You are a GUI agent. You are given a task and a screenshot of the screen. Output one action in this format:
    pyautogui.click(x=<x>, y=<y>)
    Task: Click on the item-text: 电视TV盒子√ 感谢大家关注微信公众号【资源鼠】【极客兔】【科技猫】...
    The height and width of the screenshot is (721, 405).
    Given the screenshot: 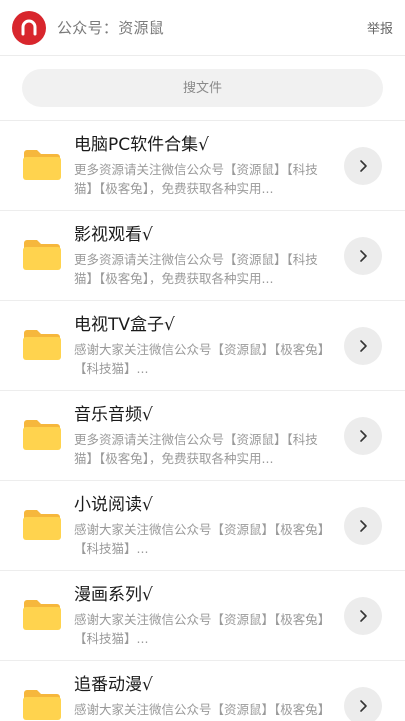 What is the action you would take?
    pyautogui.click(x=209, y=346)
    